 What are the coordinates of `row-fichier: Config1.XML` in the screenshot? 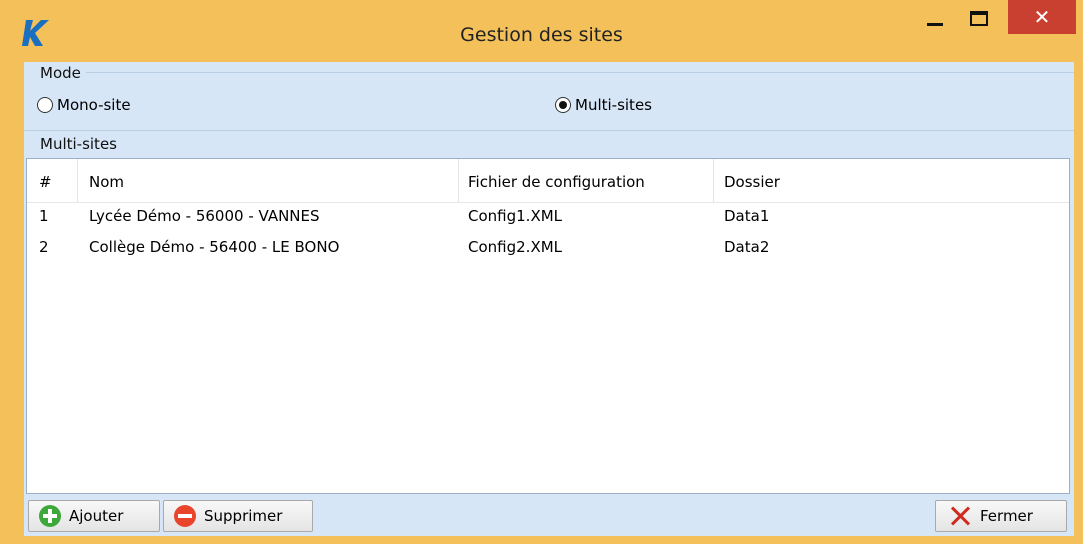 It's located at (515, 216).